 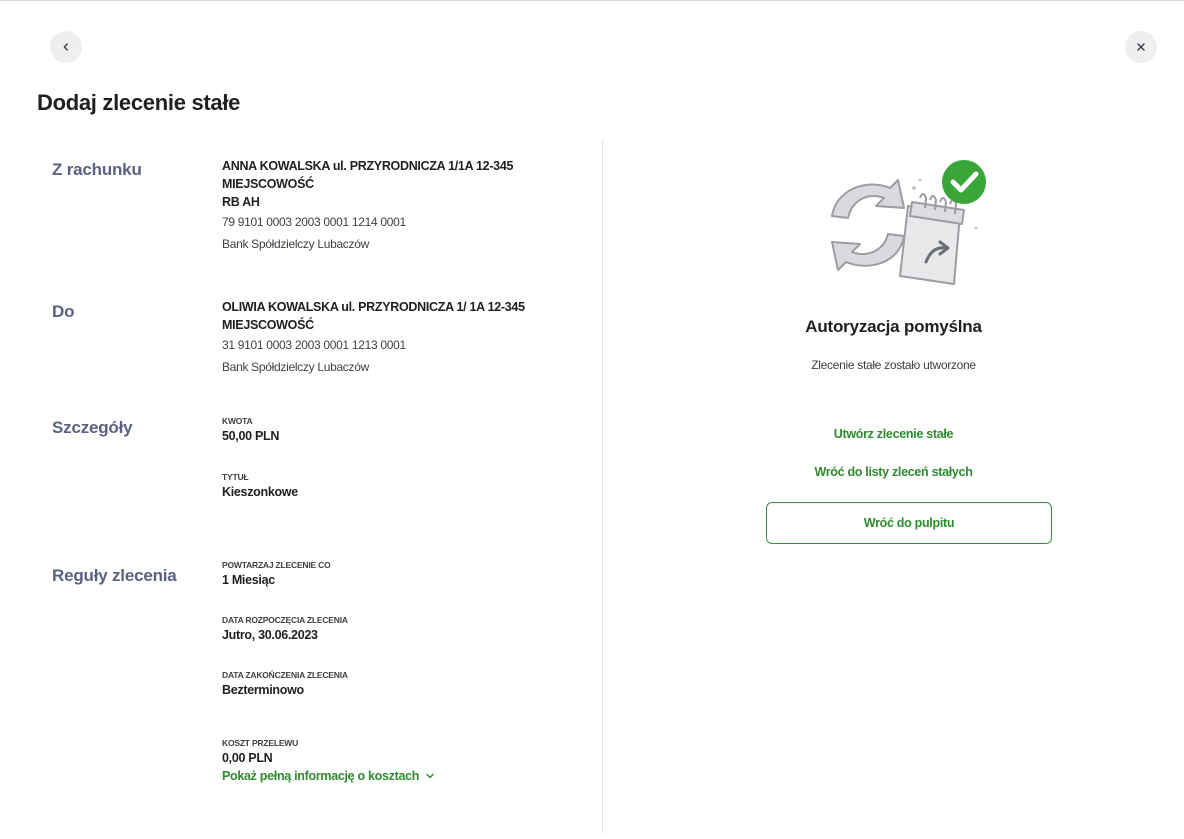 I want to click on cost-value: 0,00 PLN, so click(x=247, y=758).